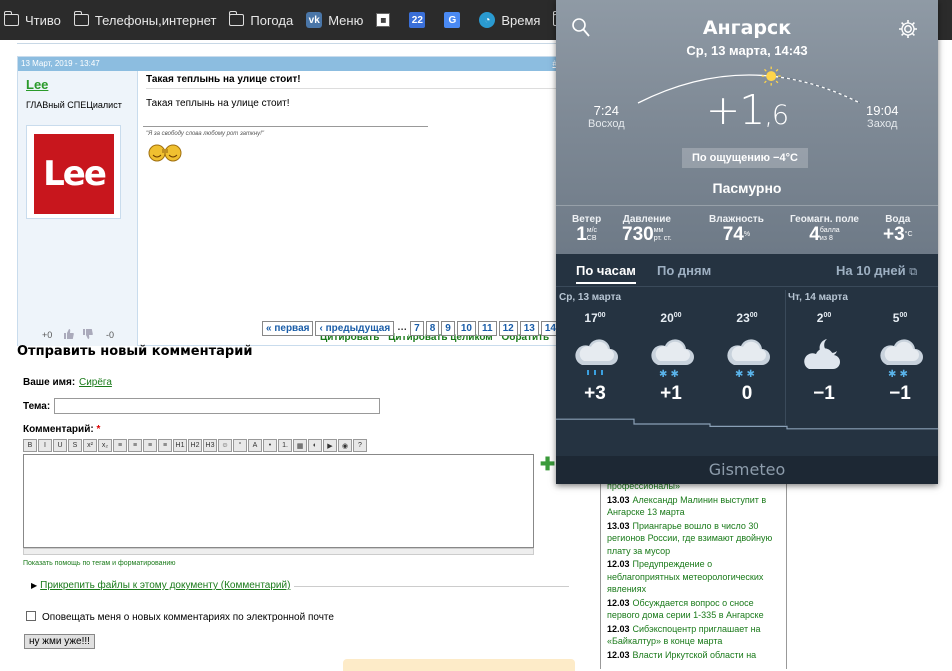  I want to click on cloud-snow-icon: ✱ ✱, so click(671, 357).